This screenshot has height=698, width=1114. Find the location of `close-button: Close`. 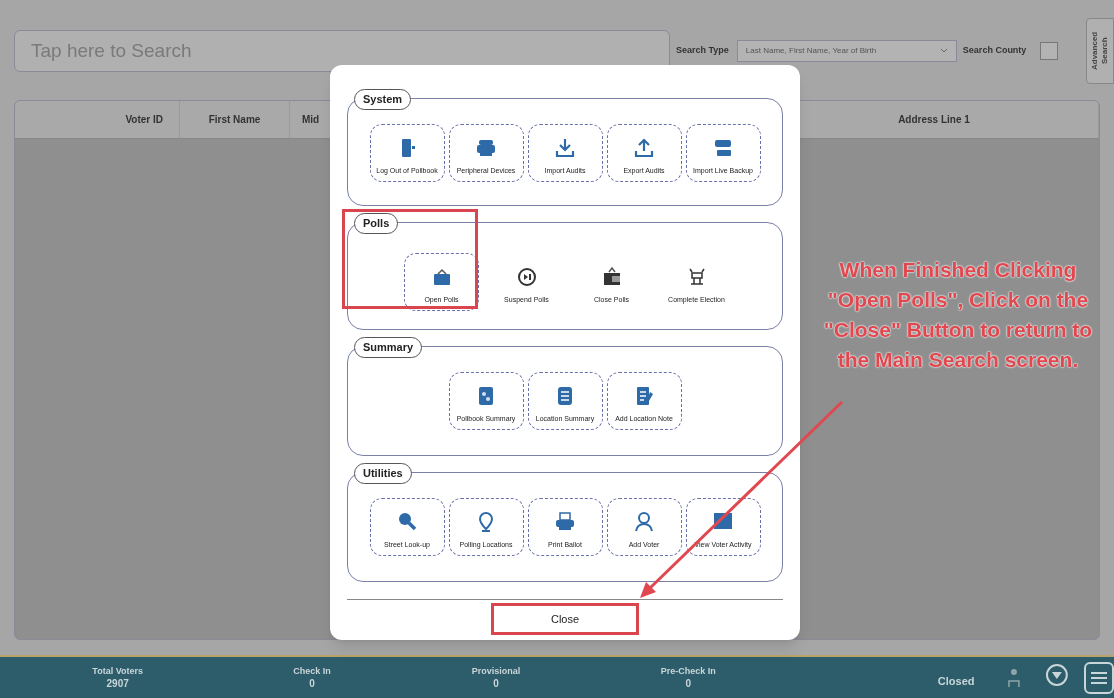

close-button: Close is located at coordinates (565, 619).